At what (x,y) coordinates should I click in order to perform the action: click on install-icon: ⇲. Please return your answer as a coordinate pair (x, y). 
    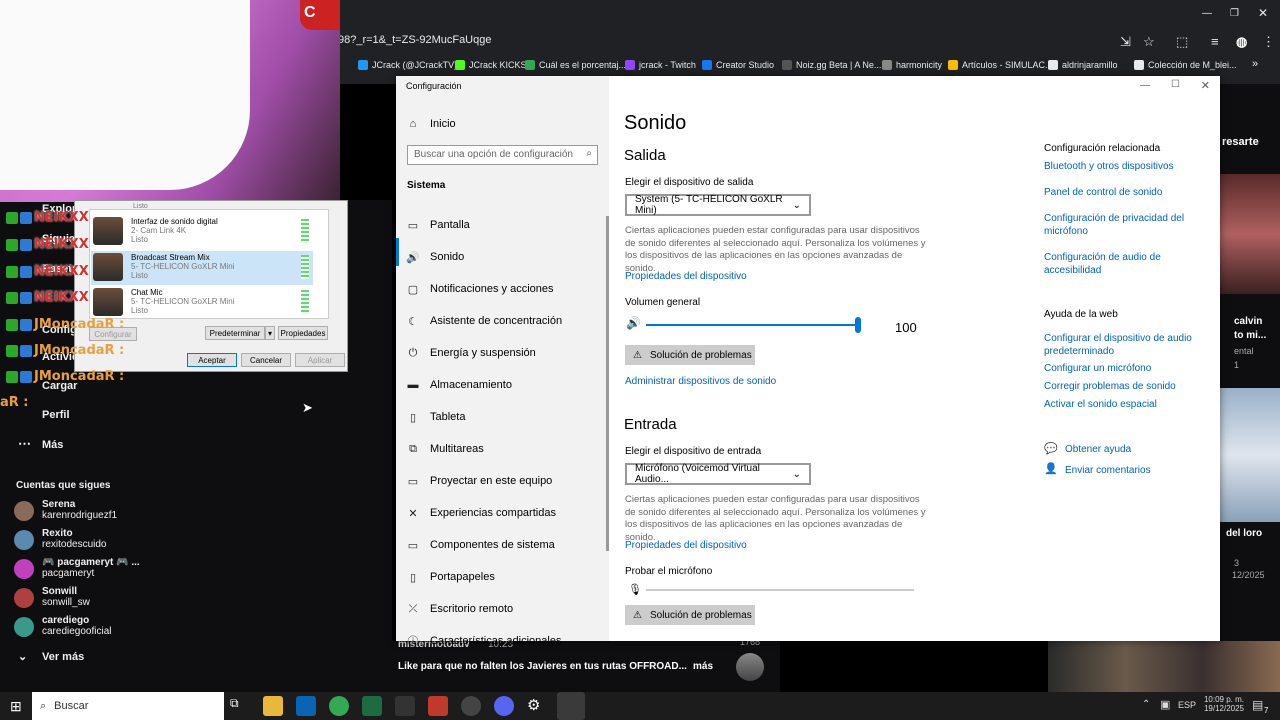
    Looking at the image, I should click on (1125, 42).